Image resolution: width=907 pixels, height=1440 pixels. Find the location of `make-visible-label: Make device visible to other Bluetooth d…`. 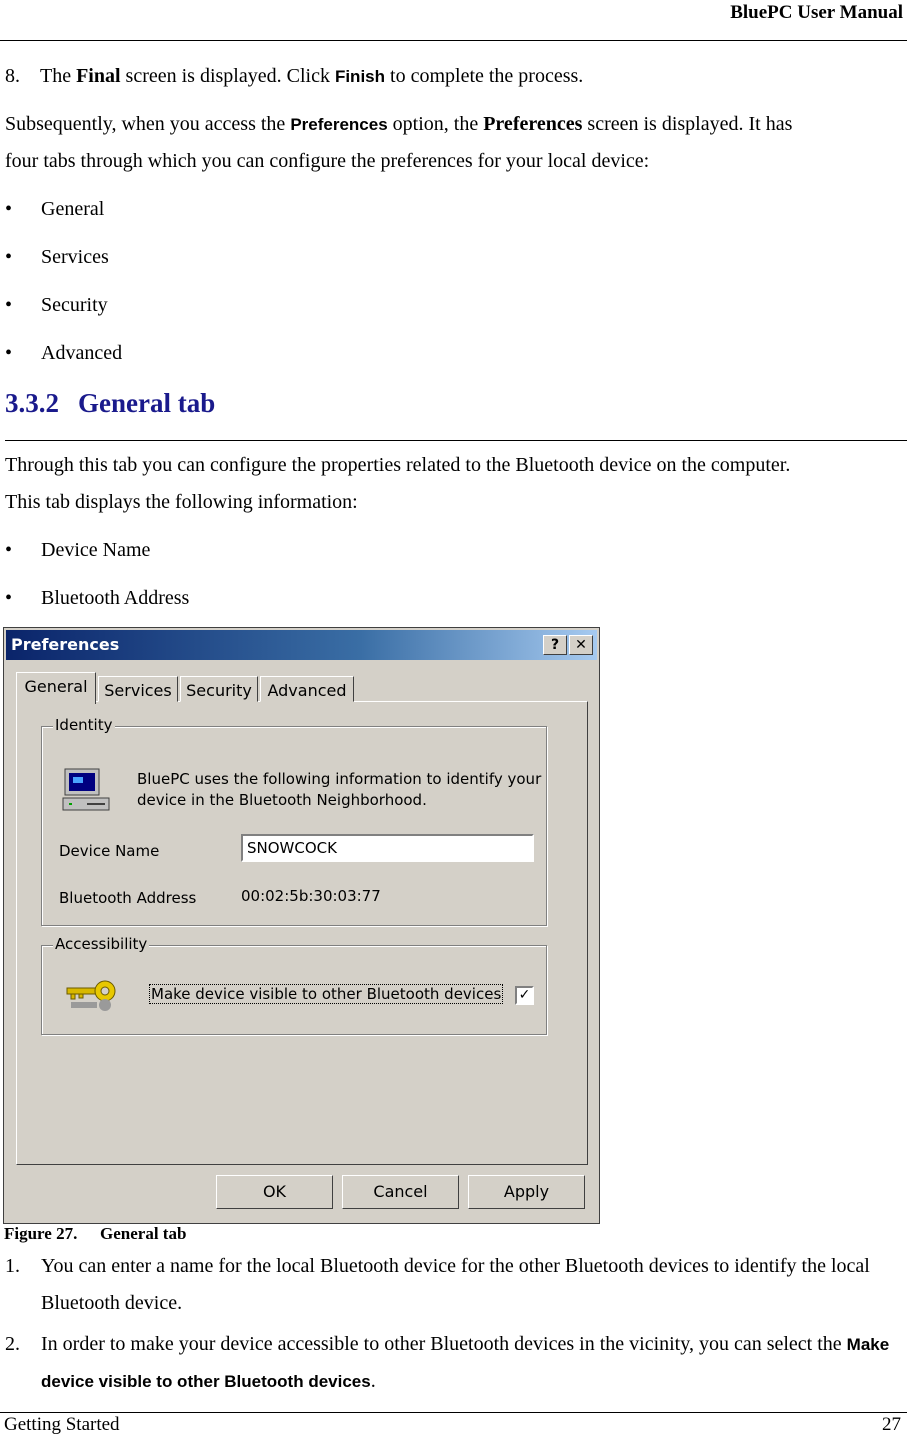

make-visible-label: Make device visible to other Bluetooth d… is located at coordinates (326, 994).